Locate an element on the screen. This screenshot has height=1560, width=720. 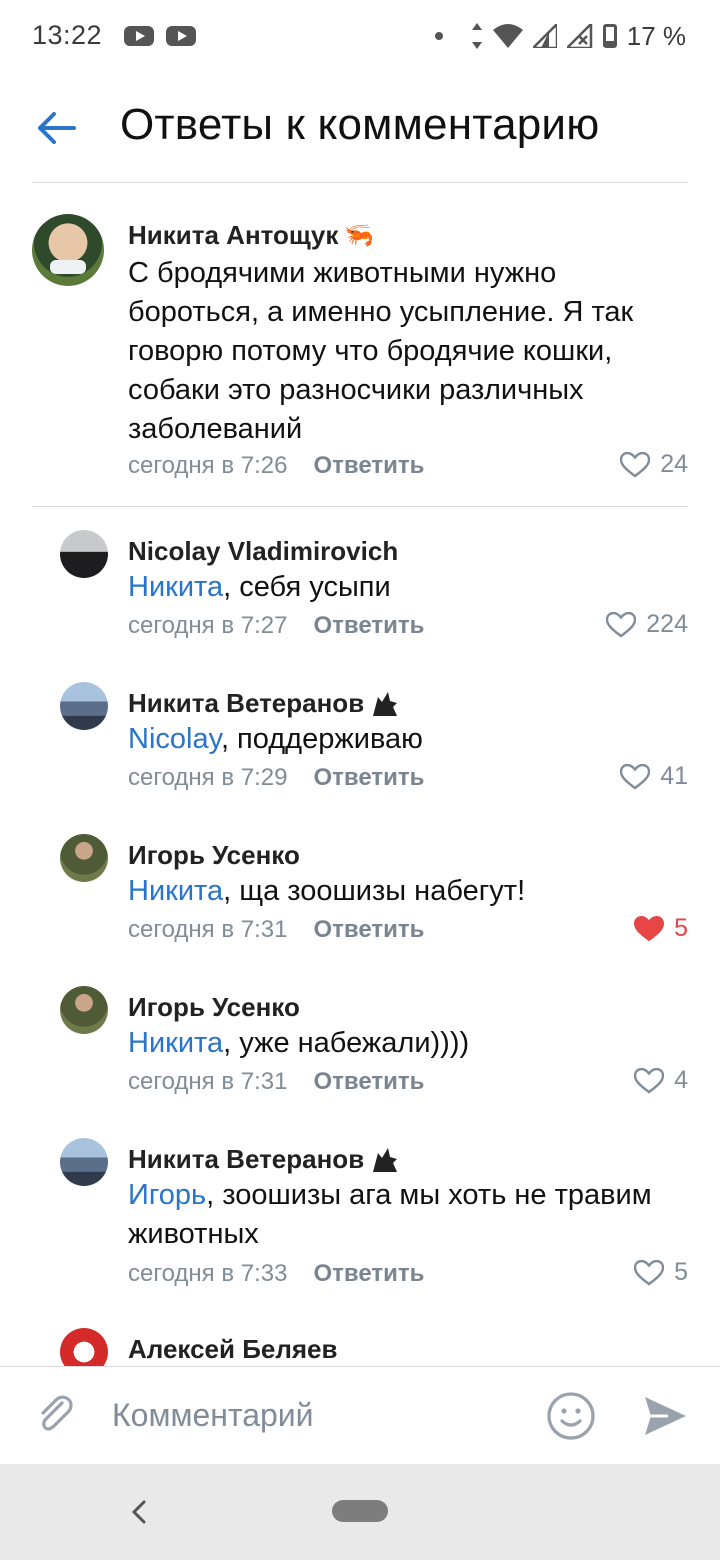
page-title: Ответы к комментарию is located at coordinates (360, 124).